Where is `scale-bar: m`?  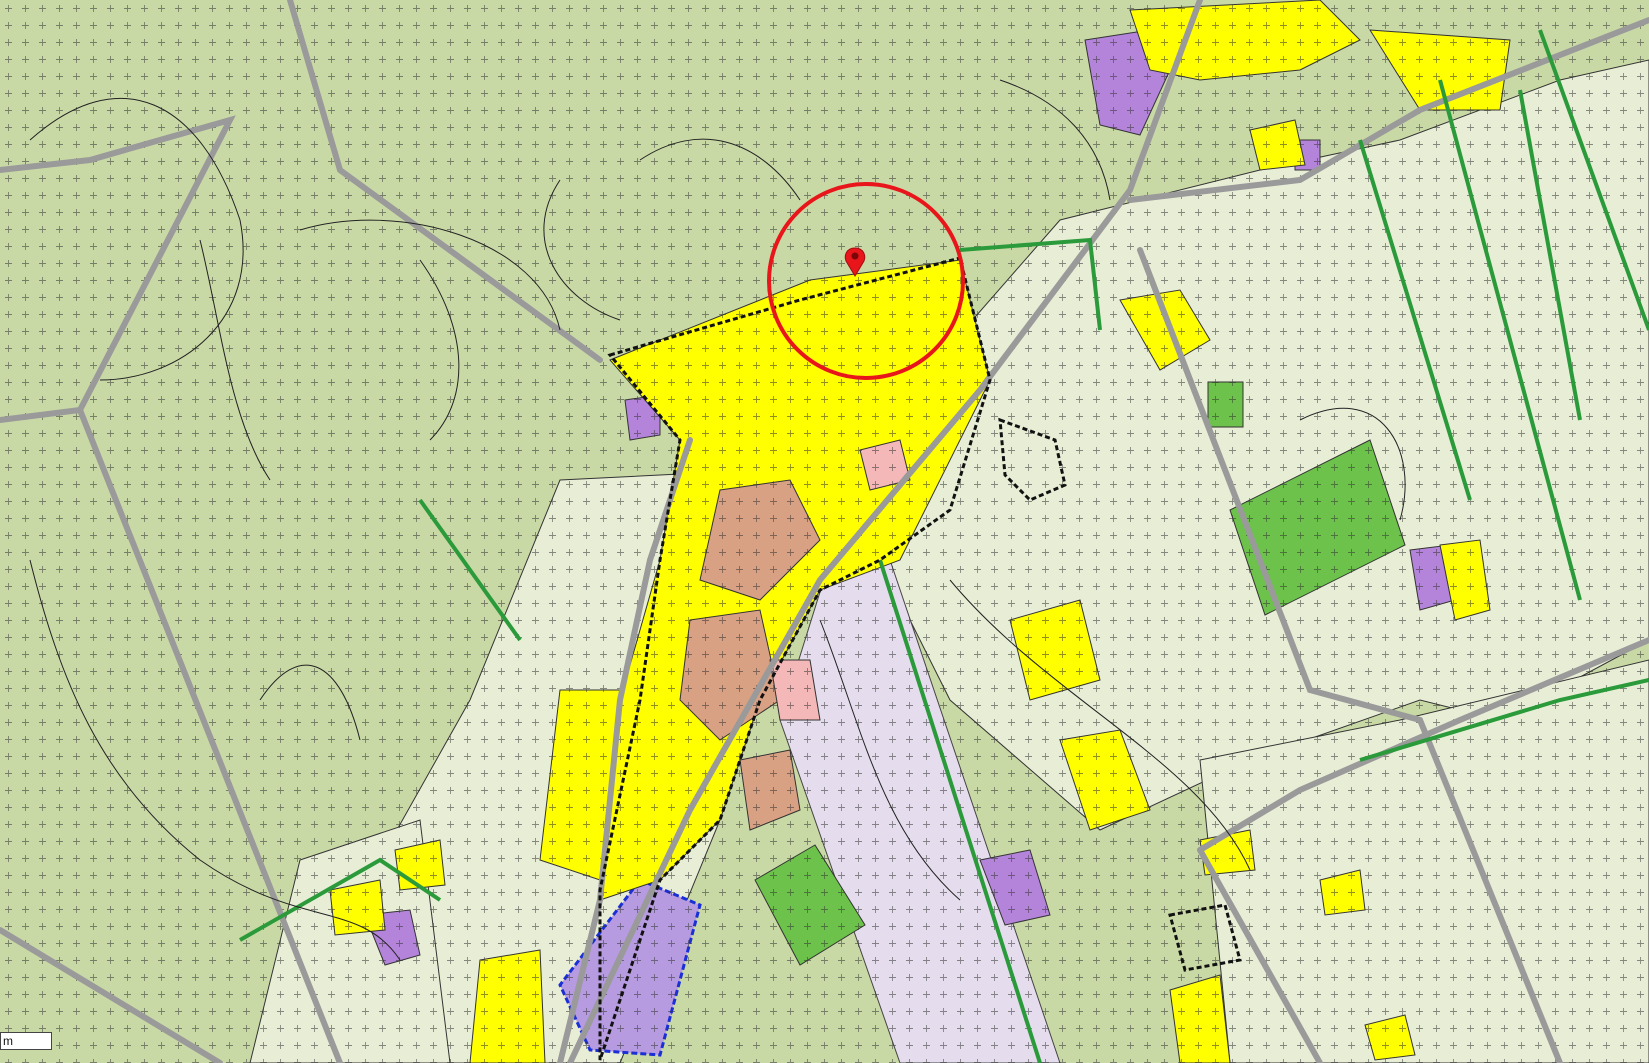 scale-bar: m is located at coordinates (26, 1041).